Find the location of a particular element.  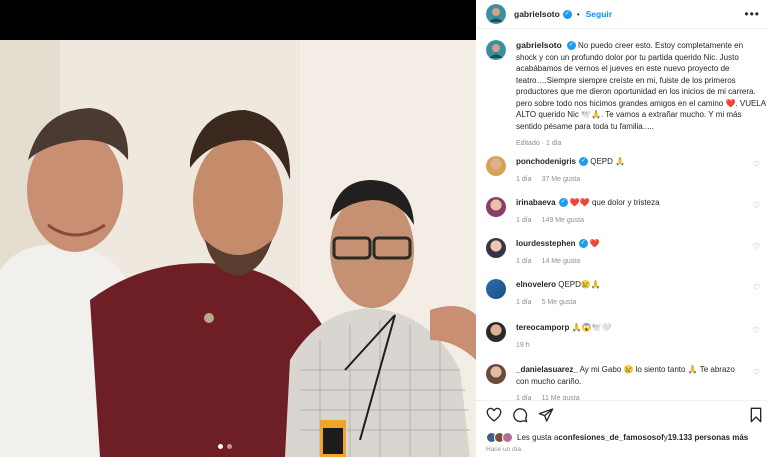

comment-item: tereocamporp 🙏😱🕊️🤍 19 h ♡ is located at coordinates (626, 336).